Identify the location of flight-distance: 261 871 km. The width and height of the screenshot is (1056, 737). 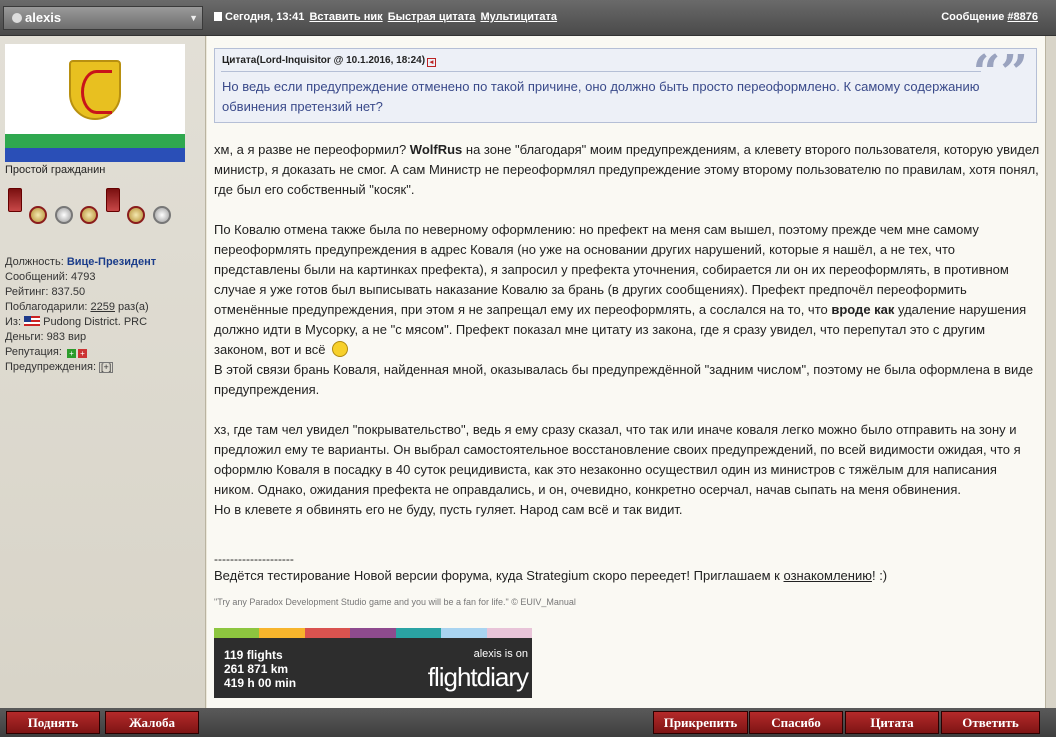
(256, 669).